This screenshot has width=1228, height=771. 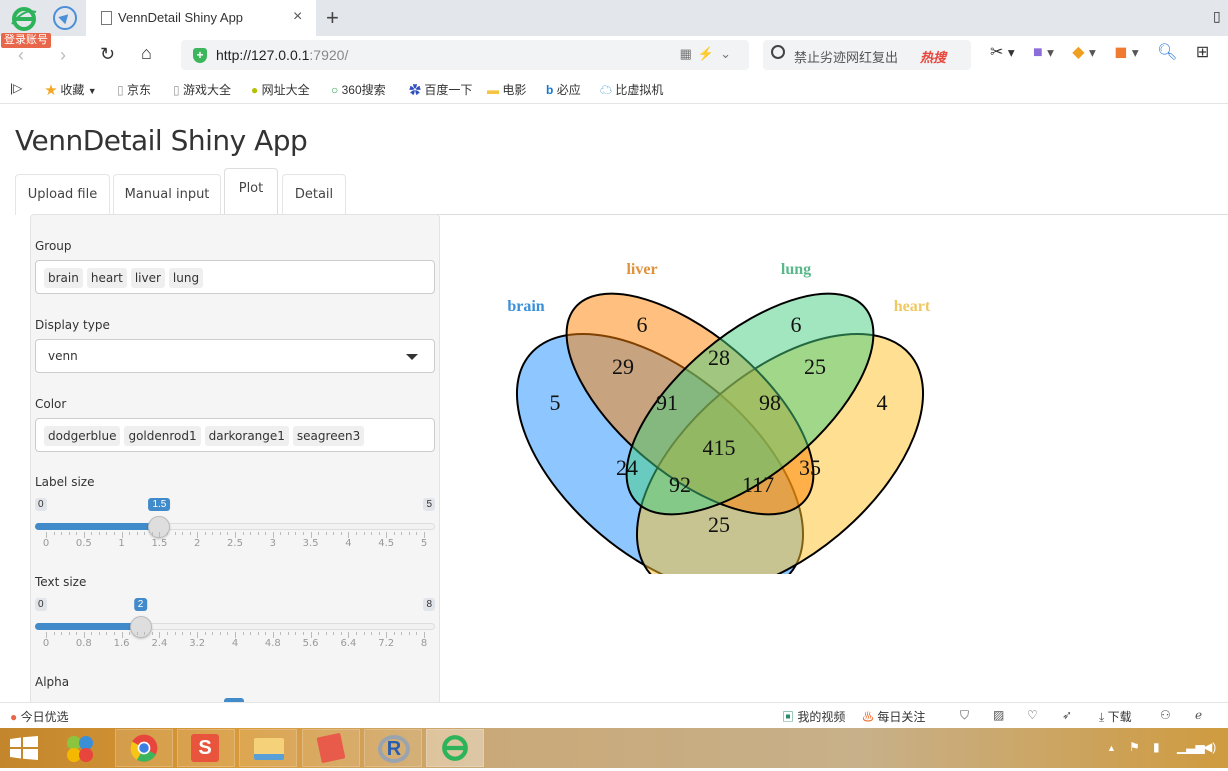 What do you see at coordinates (246, 436) in the screenshot?
I see `color-chip: darkorange1` at bounding box center [246, 436].